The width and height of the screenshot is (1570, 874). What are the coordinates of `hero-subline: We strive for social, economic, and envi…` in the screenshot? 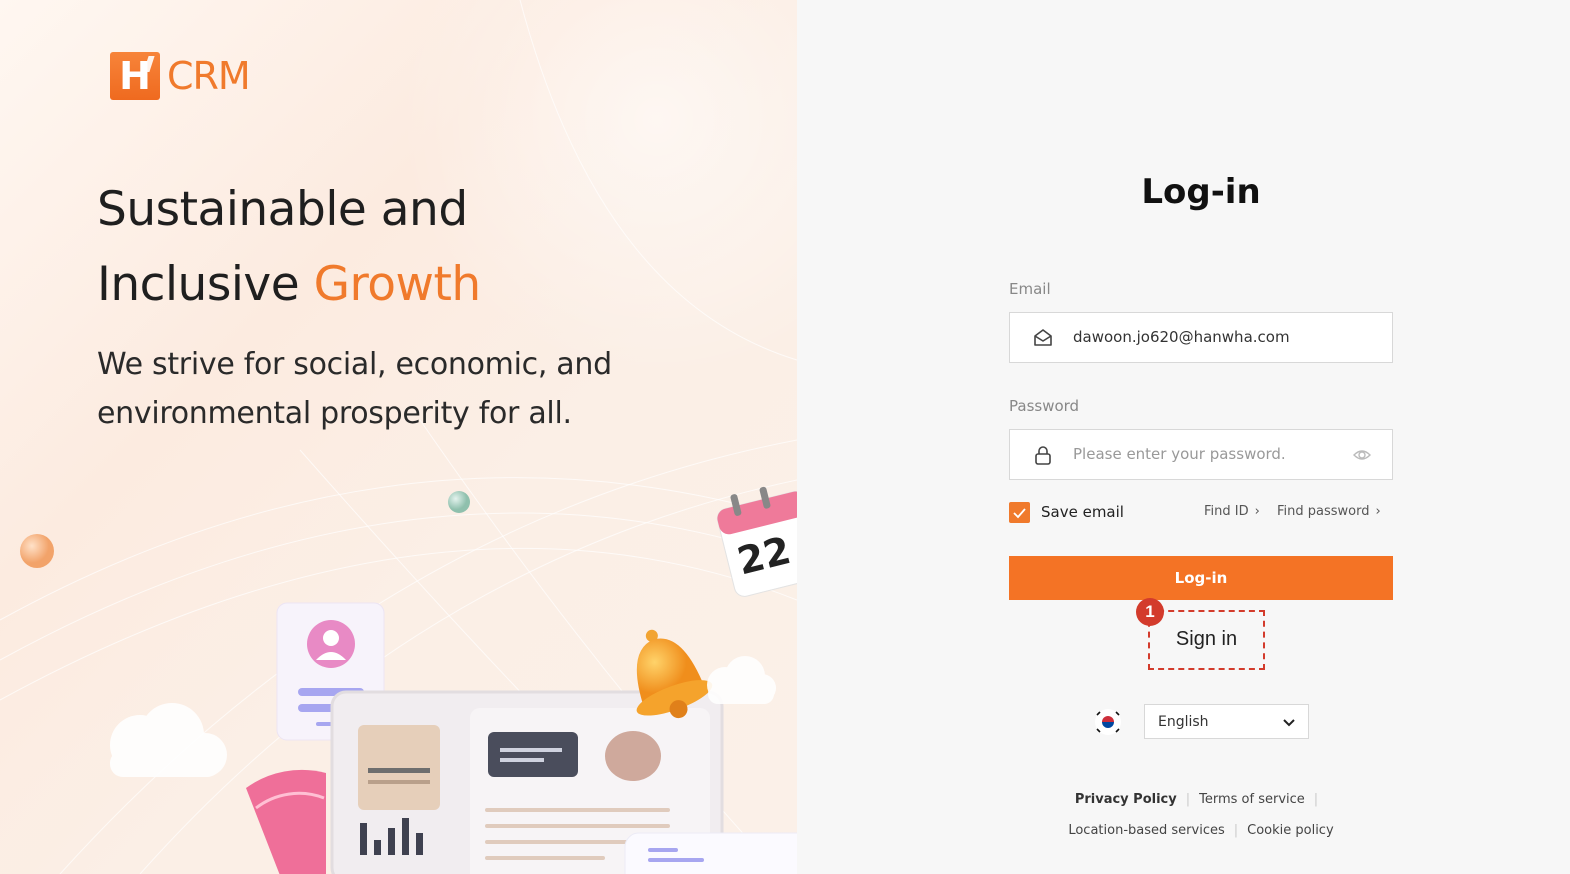 It's located at (407, 389).